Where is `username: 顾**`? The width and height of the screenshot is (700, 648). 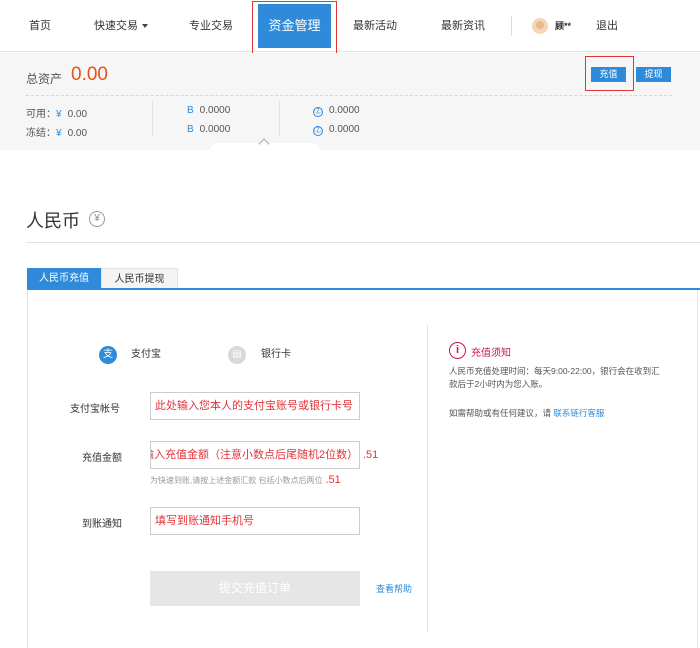 username: 顾** is located at coordinates (563, 26).